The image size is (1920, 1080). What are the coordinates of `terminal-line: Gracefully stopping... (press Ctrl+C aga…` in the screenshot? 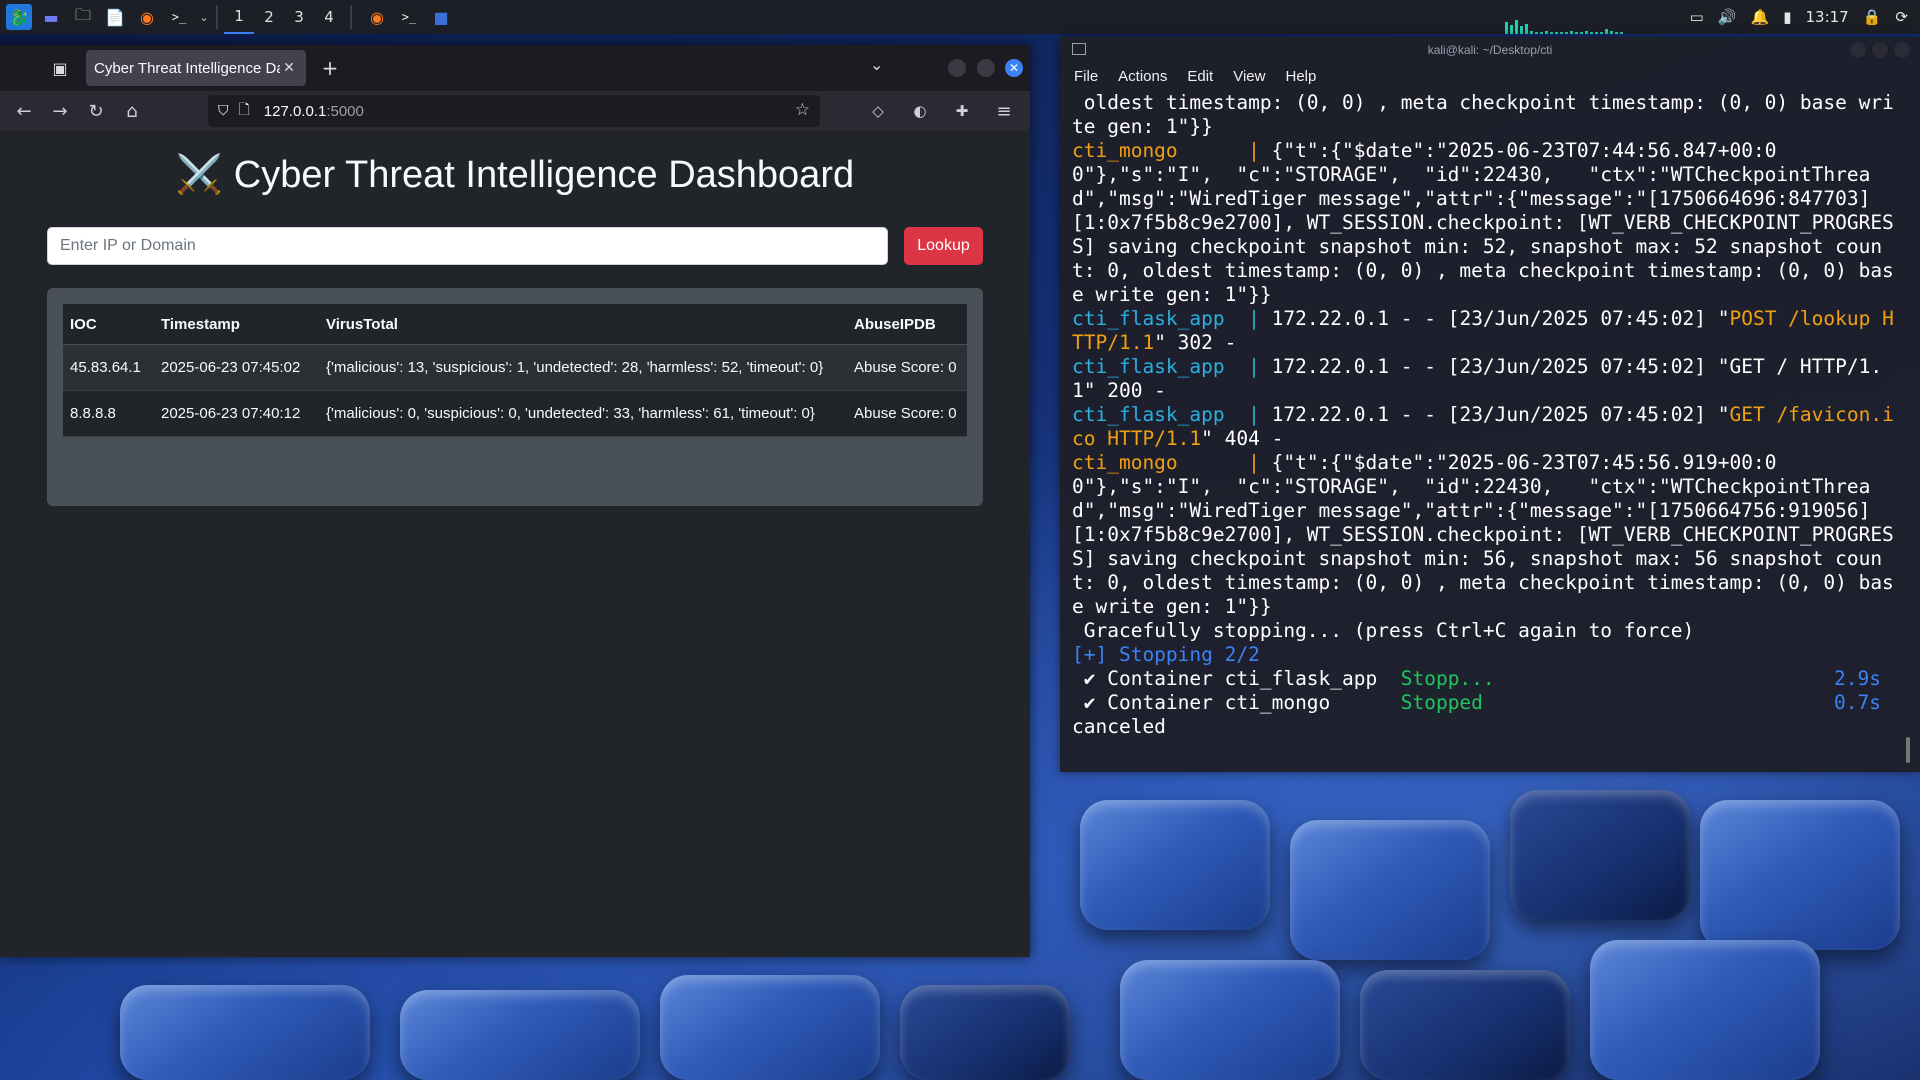 It's located at (1383, 630).